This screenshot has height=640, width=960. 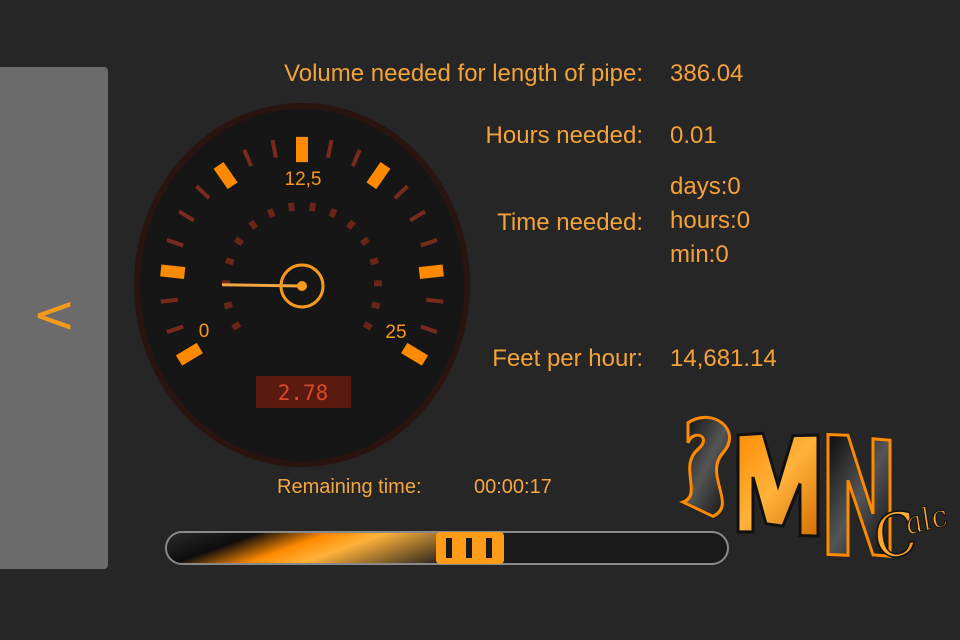 I want to click on gauge-hub-center, so click(x=302, y=286).